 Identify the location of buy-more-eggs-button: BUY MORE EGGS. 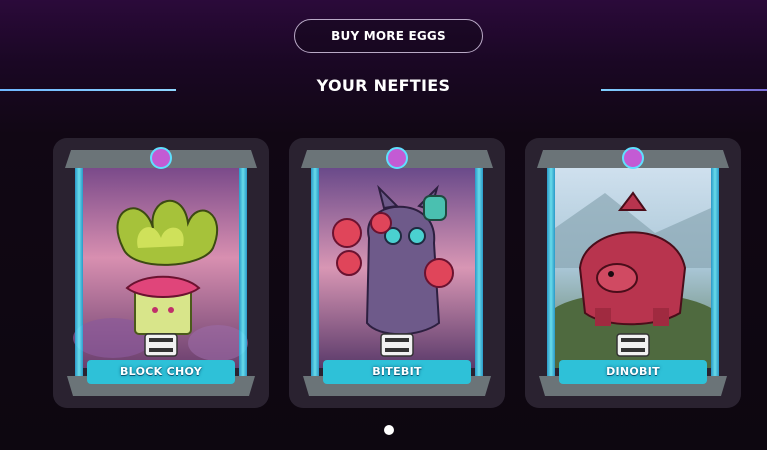
(388, 36).